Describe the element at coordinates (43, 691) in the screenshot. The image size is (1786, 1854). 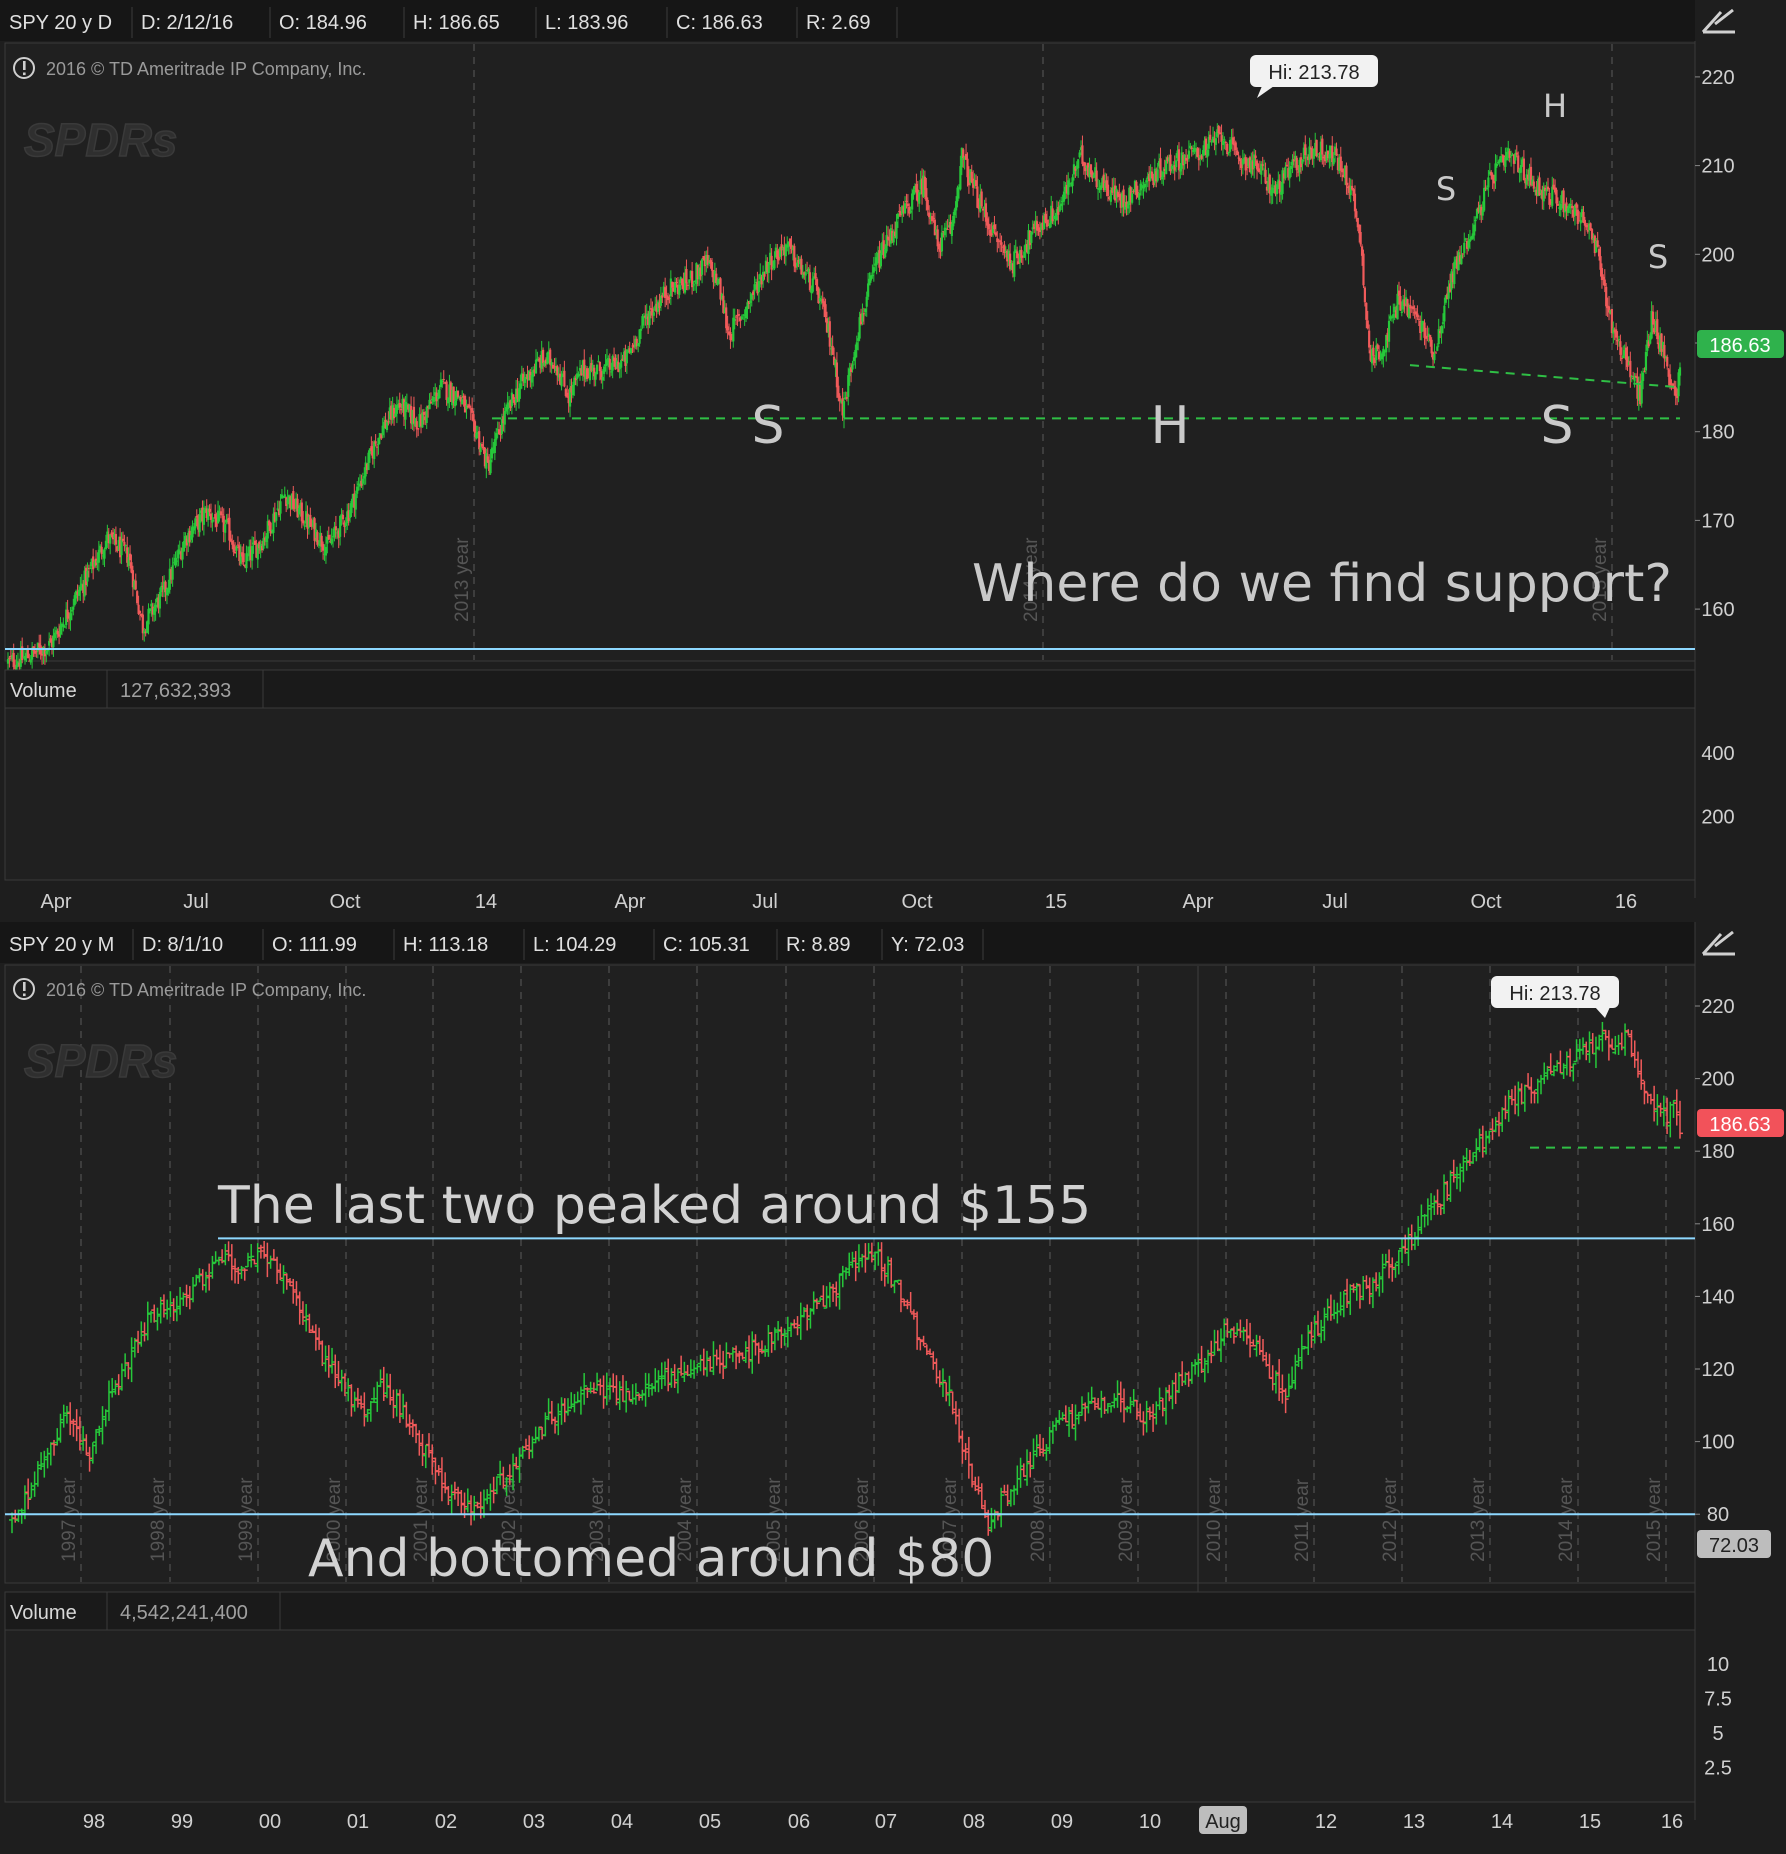
I see `top-volume-label: Volume` at that location.